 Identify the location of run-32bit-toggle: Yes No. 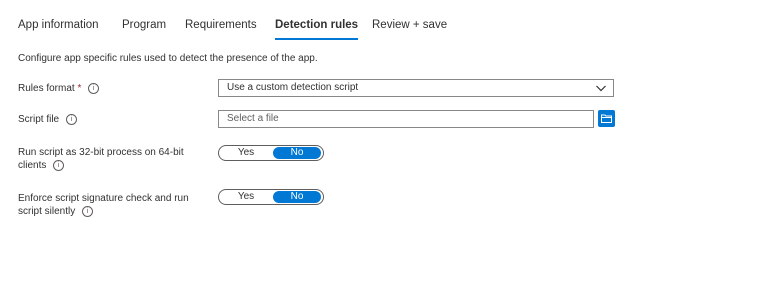
(271, 153).